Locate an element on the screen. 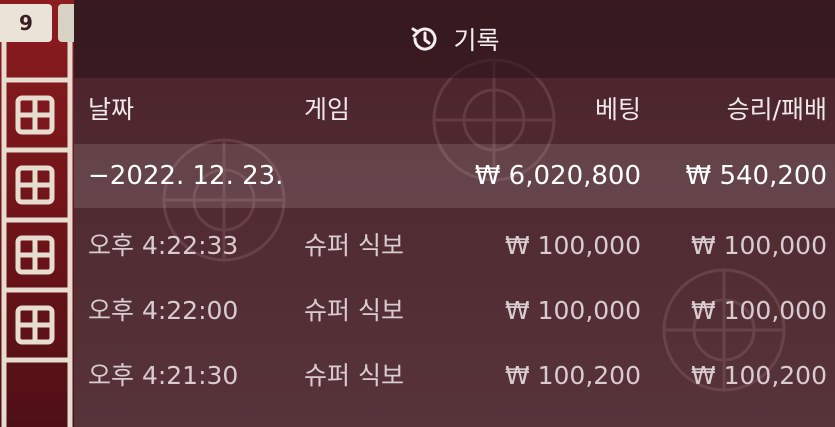  board-lattice-decoration is located at coordinates (37, 233).